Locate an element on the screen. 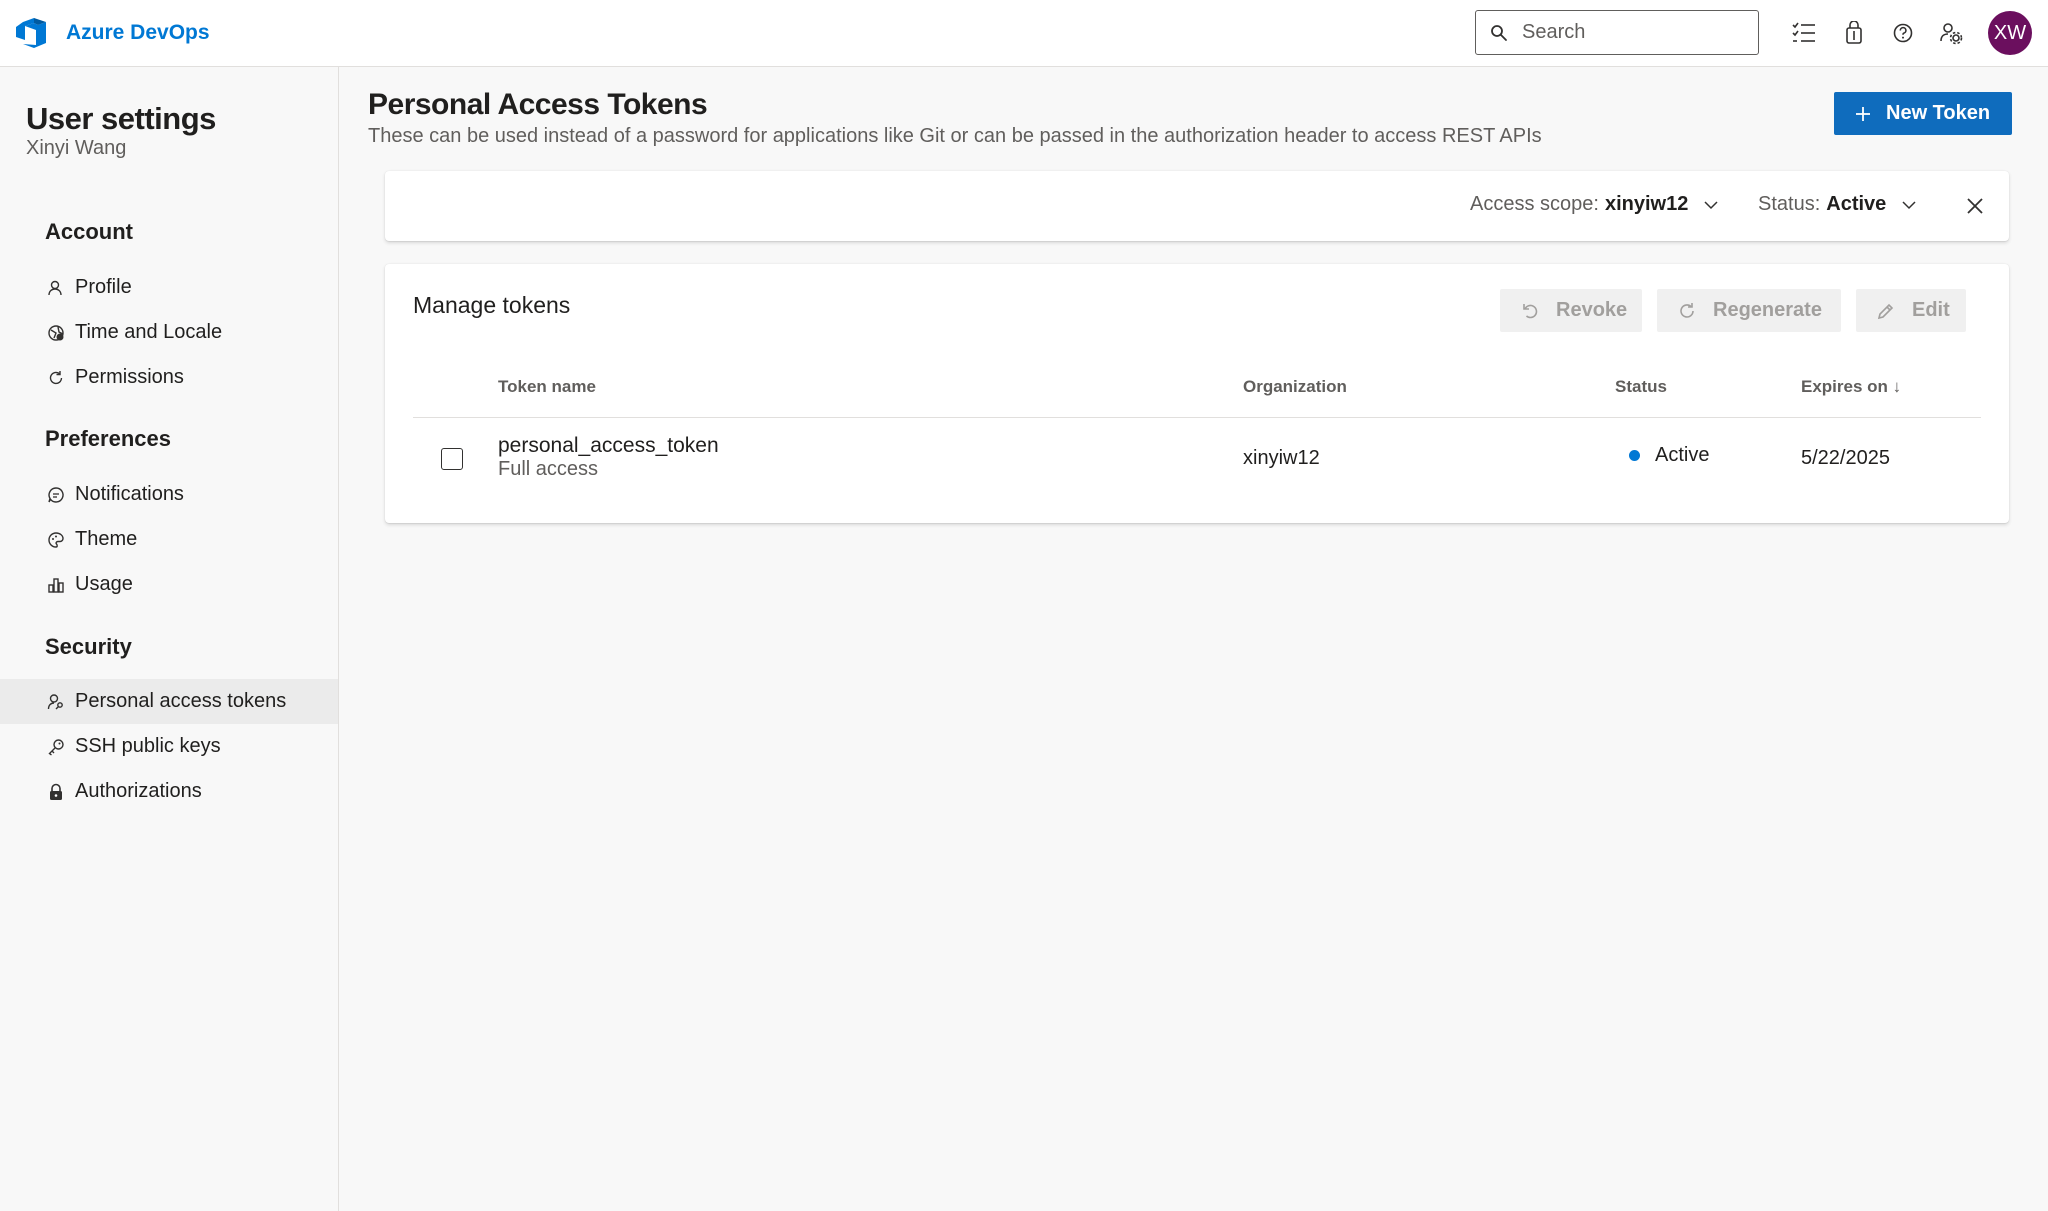 Image resolution: width=2048 pixels, height=1211 pixels. close-icon is located at coordinates (1975, 206).